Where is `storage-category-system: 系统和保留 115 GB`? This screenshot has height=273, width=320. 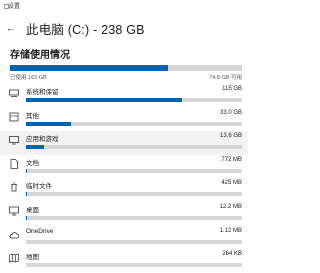 storage-category-system: 系统和保留 115 GB is located at coordinates (124, 96).